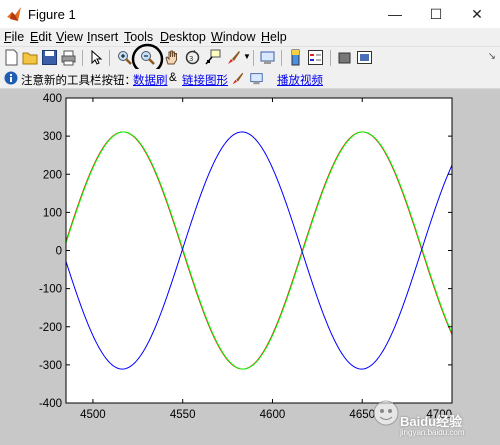  Describe the element at coordinates (96, 57) in the screenshot. I see `pointer-icon` at that location.